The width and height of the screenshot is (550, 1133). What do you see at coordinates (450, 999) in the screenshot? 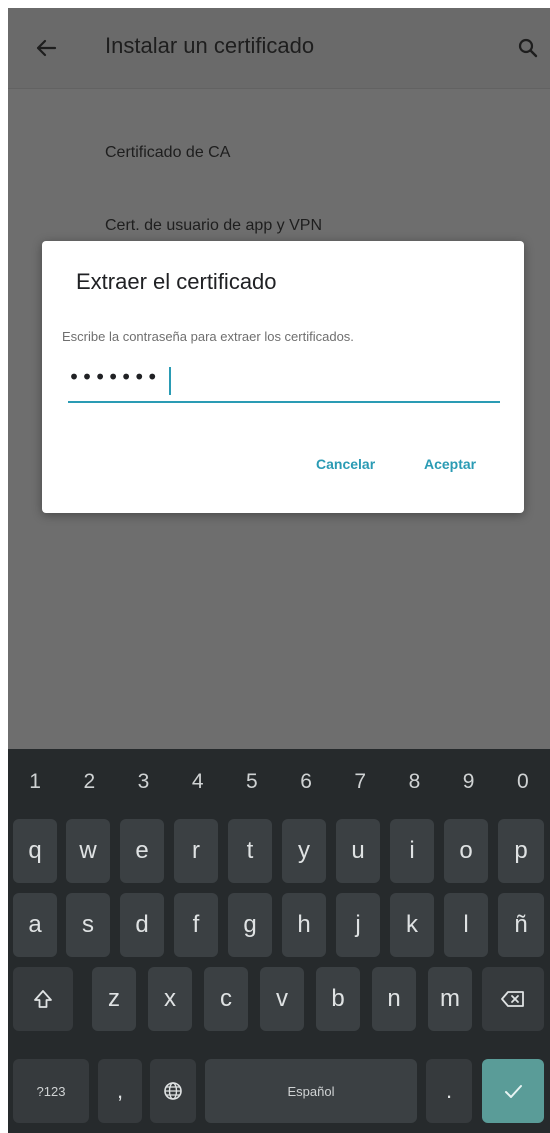
I see `key-m: m` at bounding box center [450, 999].